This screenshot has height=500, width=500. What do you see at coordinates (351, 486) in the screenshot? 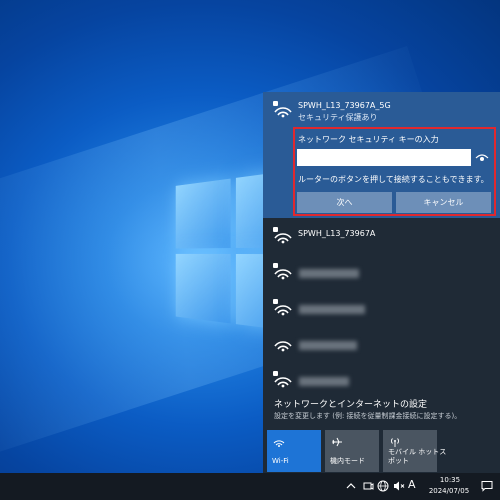
I see `chevron-up-icon` at bounding box center [351, 486].